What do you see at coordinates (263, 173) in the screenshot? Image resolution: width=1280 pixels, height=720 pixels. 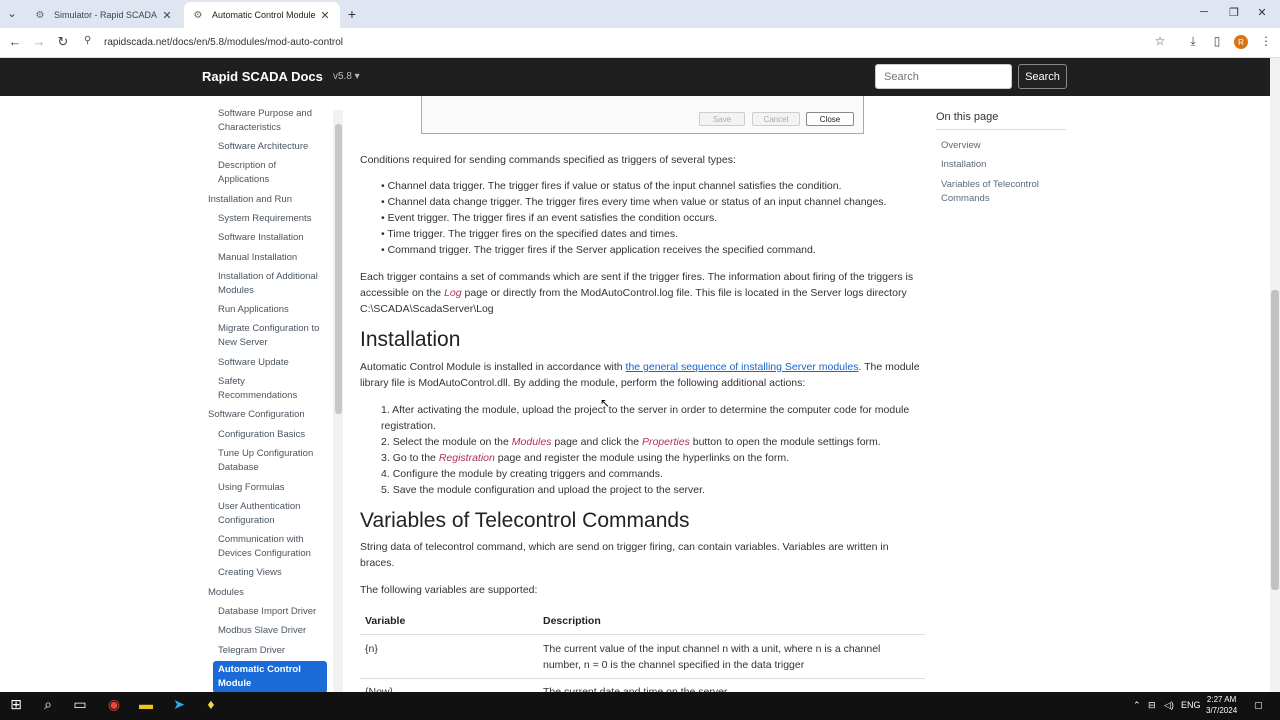 I see `sidebar-item: Description of Applications` at bounding box center [263, 173].